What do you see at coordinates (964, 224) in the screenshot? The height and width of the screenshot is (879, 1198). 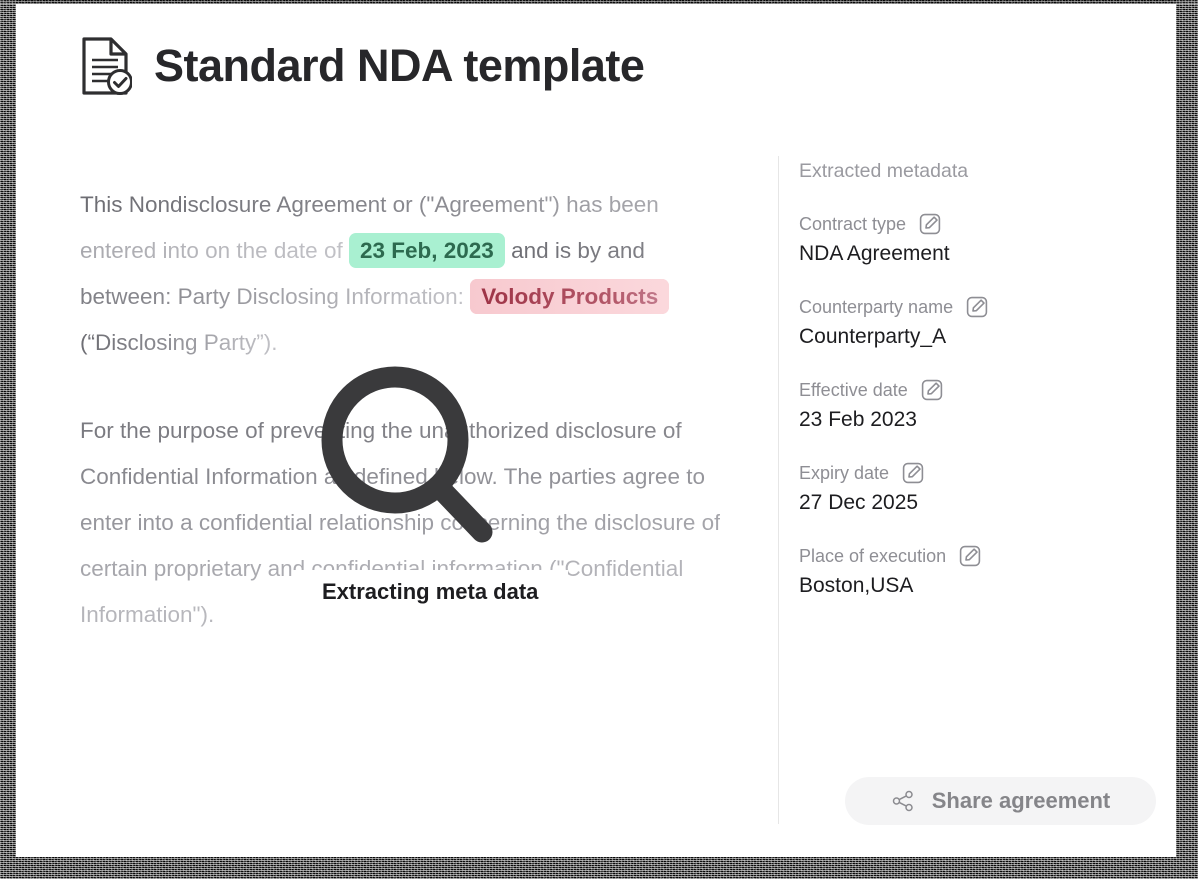 I see `metadata-label-row: Contract type` at bounding box center [964, 224].